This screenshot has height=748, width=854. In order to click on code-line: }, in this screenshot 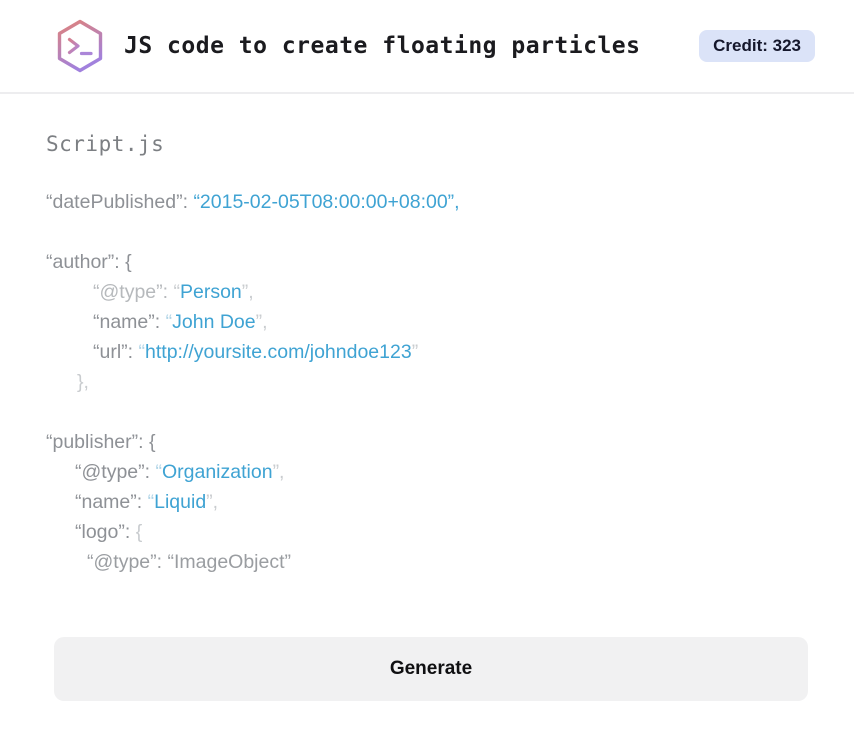, I will do `click(83, 382)`.